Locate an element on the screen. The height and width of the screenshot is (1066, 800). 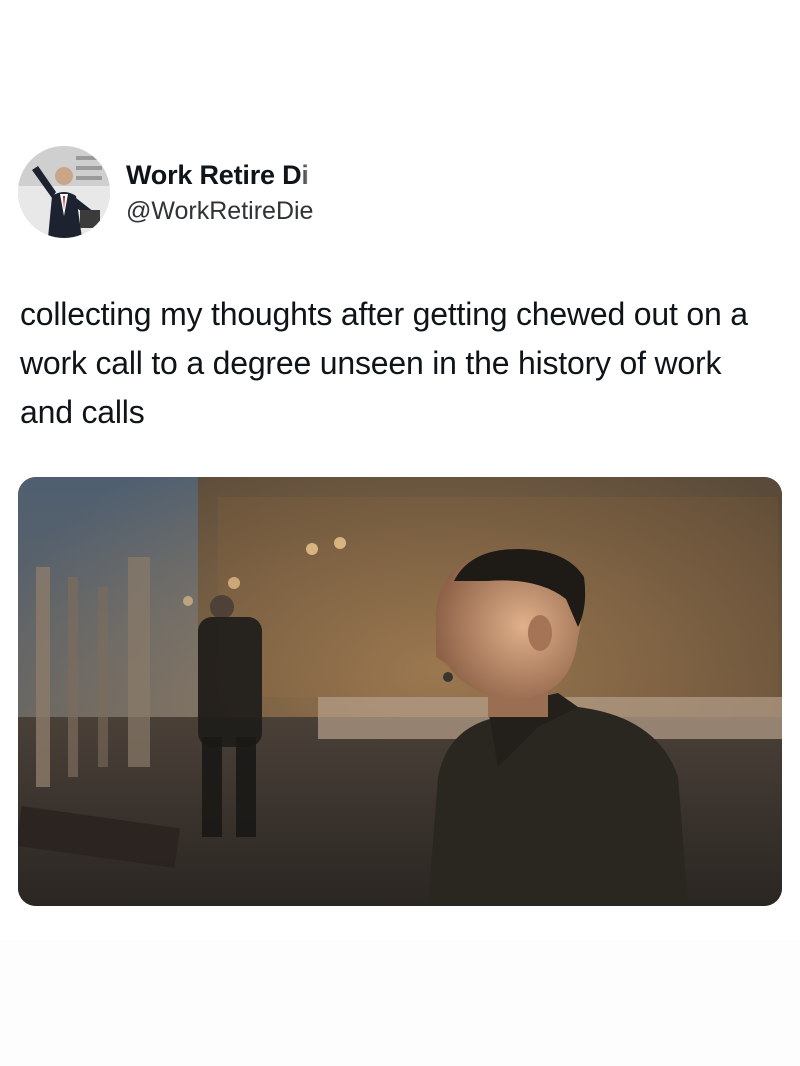
avatar is located at coordinates (64, 192).